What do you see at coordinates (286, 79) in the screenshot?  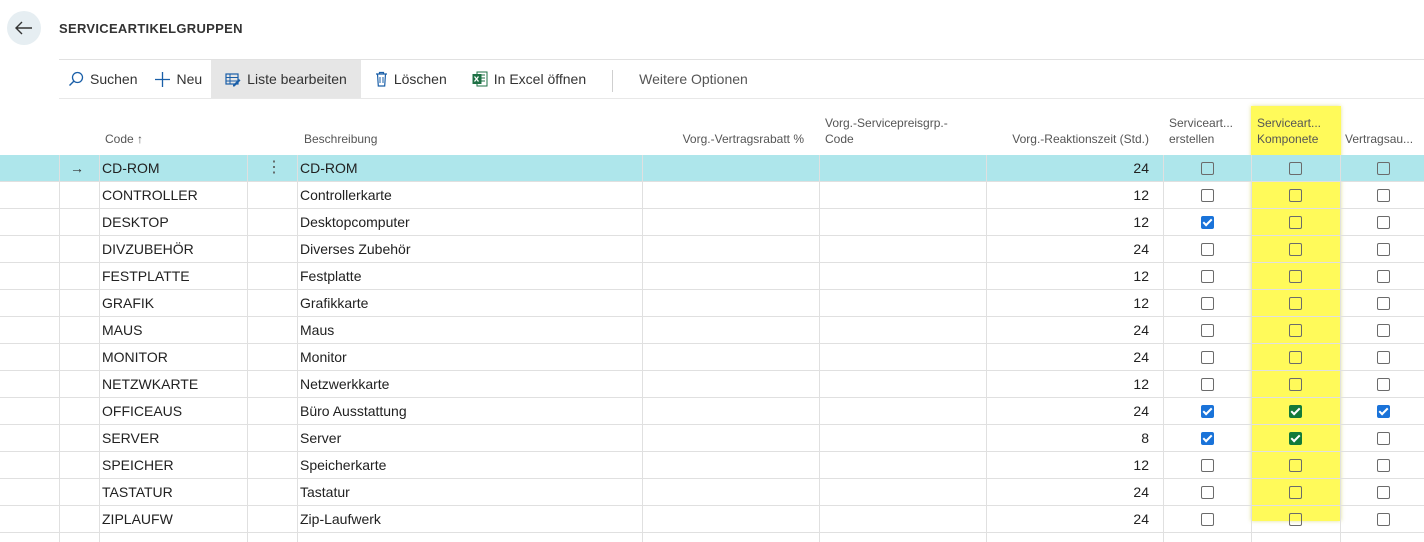 I see `edit-list-button: Liste bearbeiten` at bounding box center [286, 79].